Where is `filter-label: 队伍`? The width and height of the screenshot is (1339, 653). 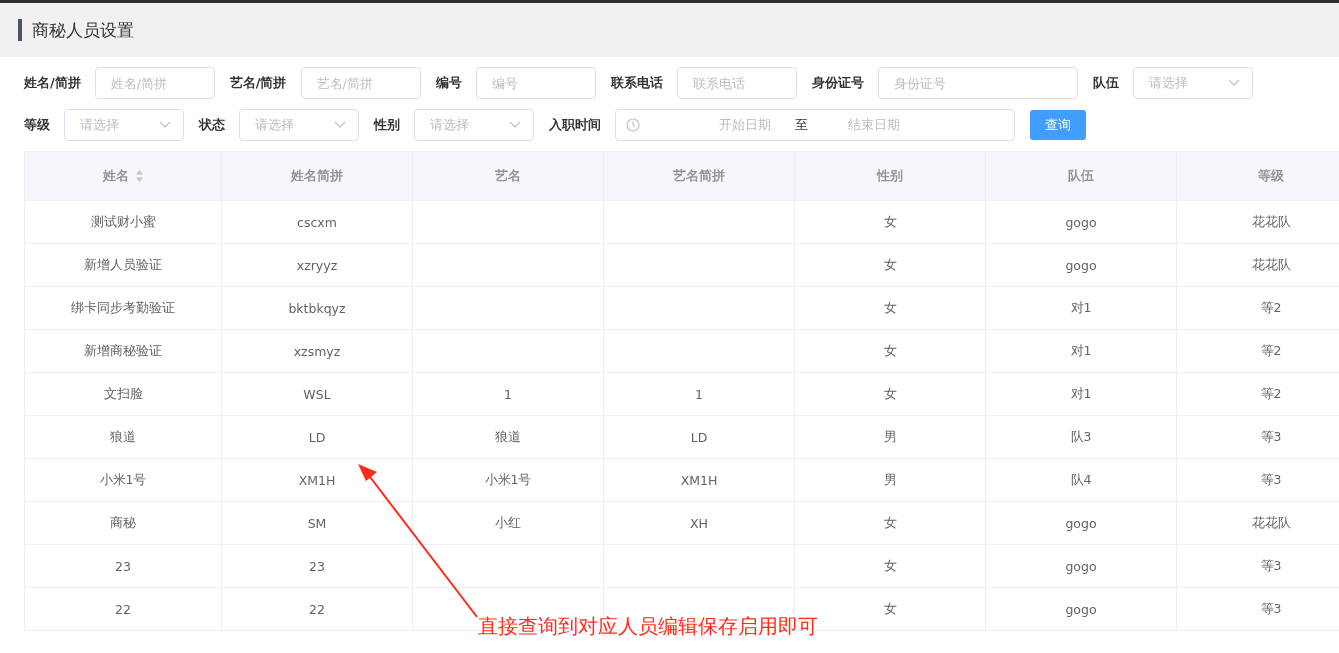
filter-label: 队伍 is located at coordinates (1105, 83).